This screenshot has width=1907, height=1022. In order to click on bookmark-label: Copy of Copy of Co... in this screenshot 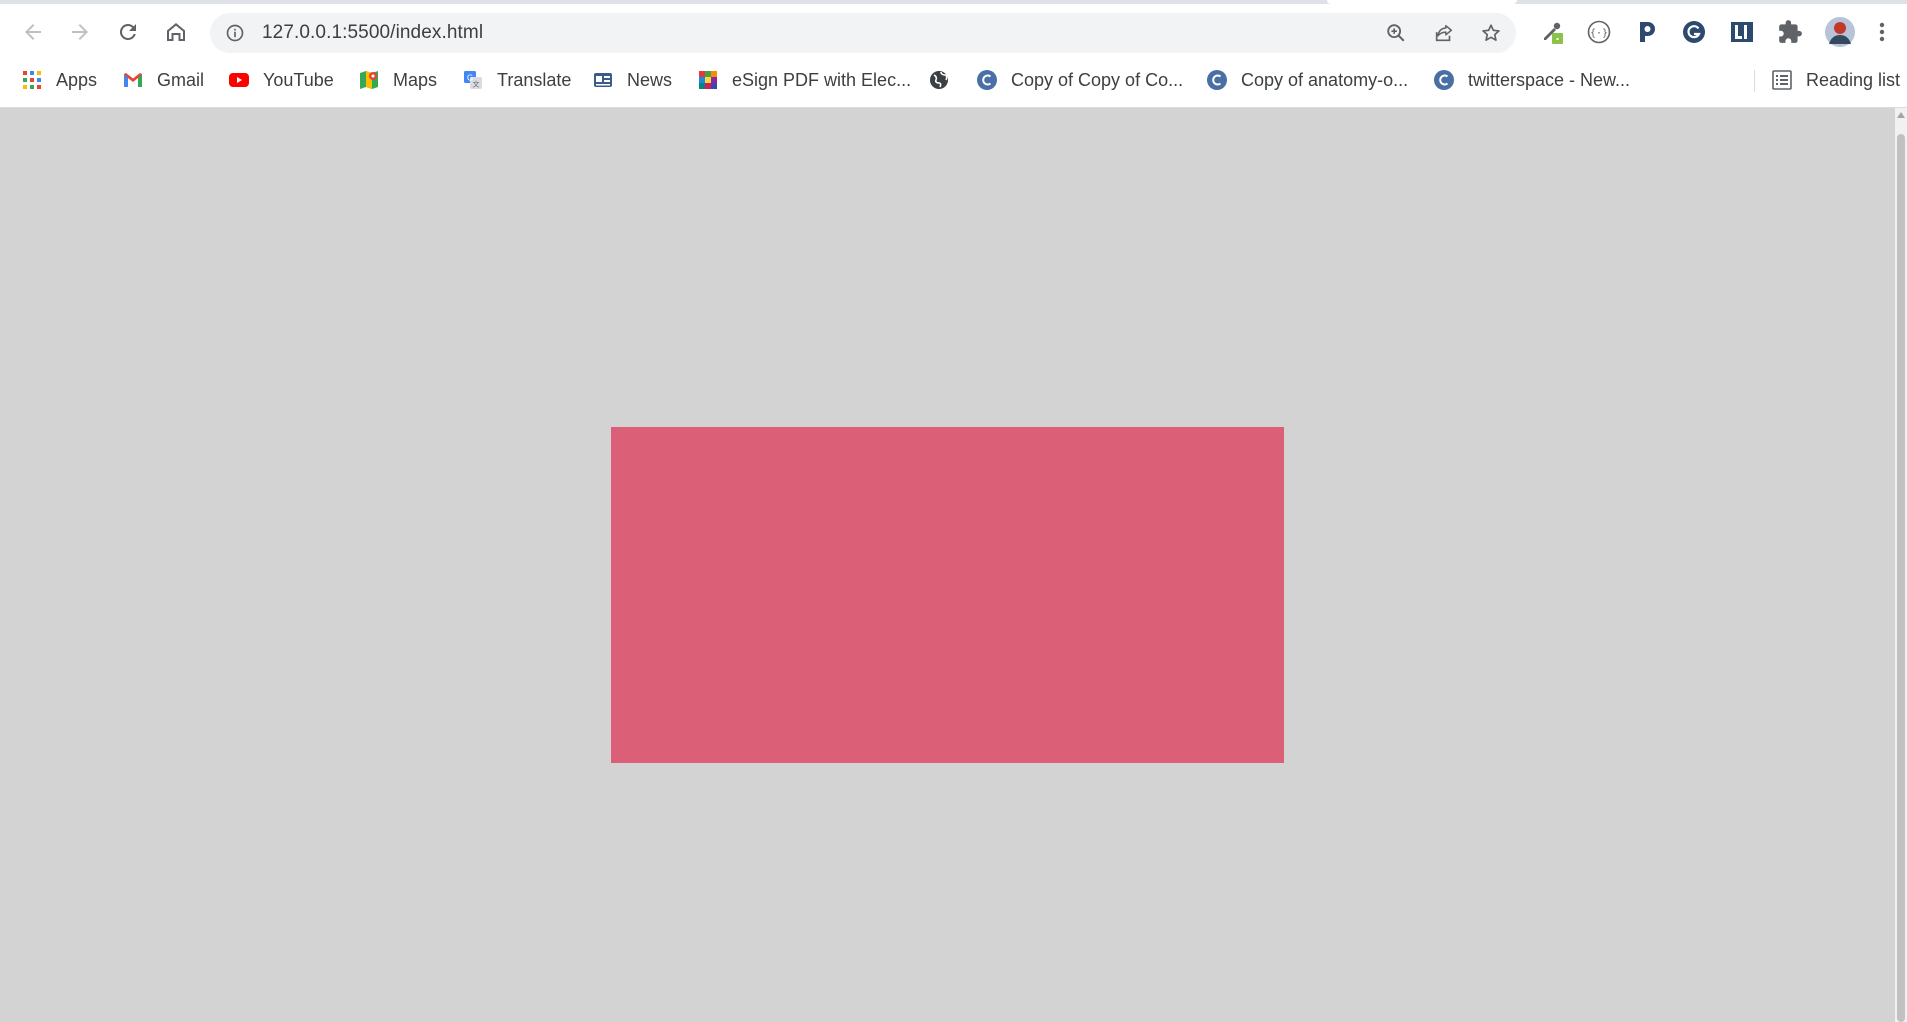, I will do `click(1097, 79)`.